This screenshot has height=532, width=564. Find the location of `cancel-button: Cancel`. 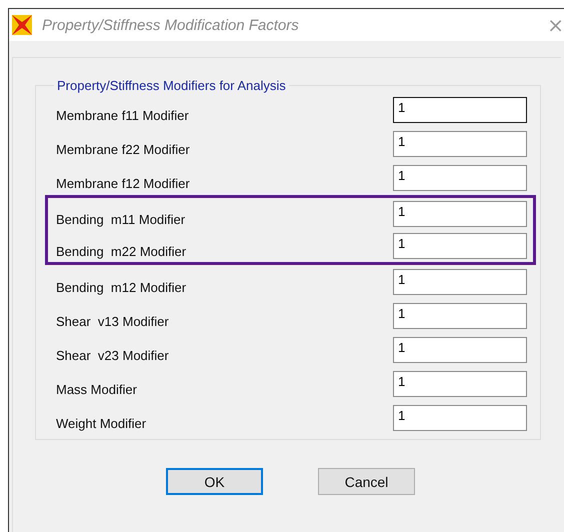

cancel-button: Cancel is located at coordinates (366, 481).